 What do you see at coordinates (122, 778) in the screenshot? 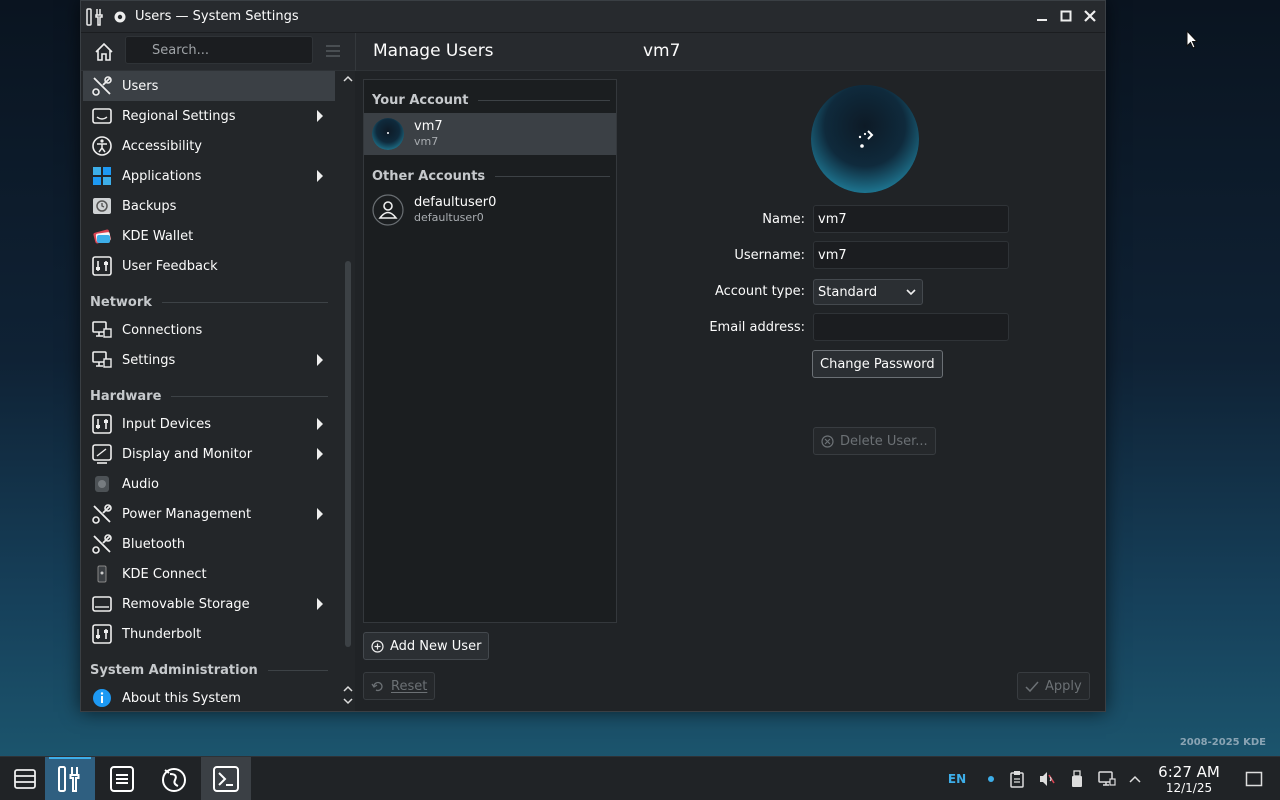
I see `taskbar-file-manager` at bounding box center [122, 778].